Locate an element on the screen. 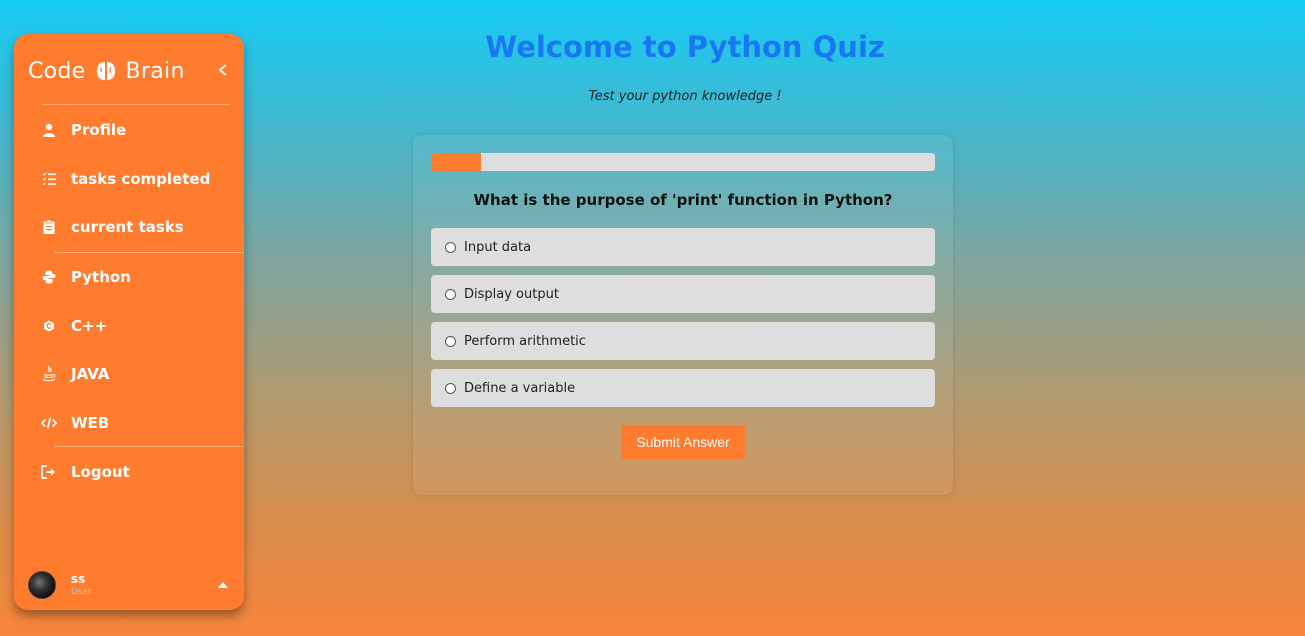 The height and width of the screenshot is (636, 1305). python-icon is located at coordinates (49, 277).